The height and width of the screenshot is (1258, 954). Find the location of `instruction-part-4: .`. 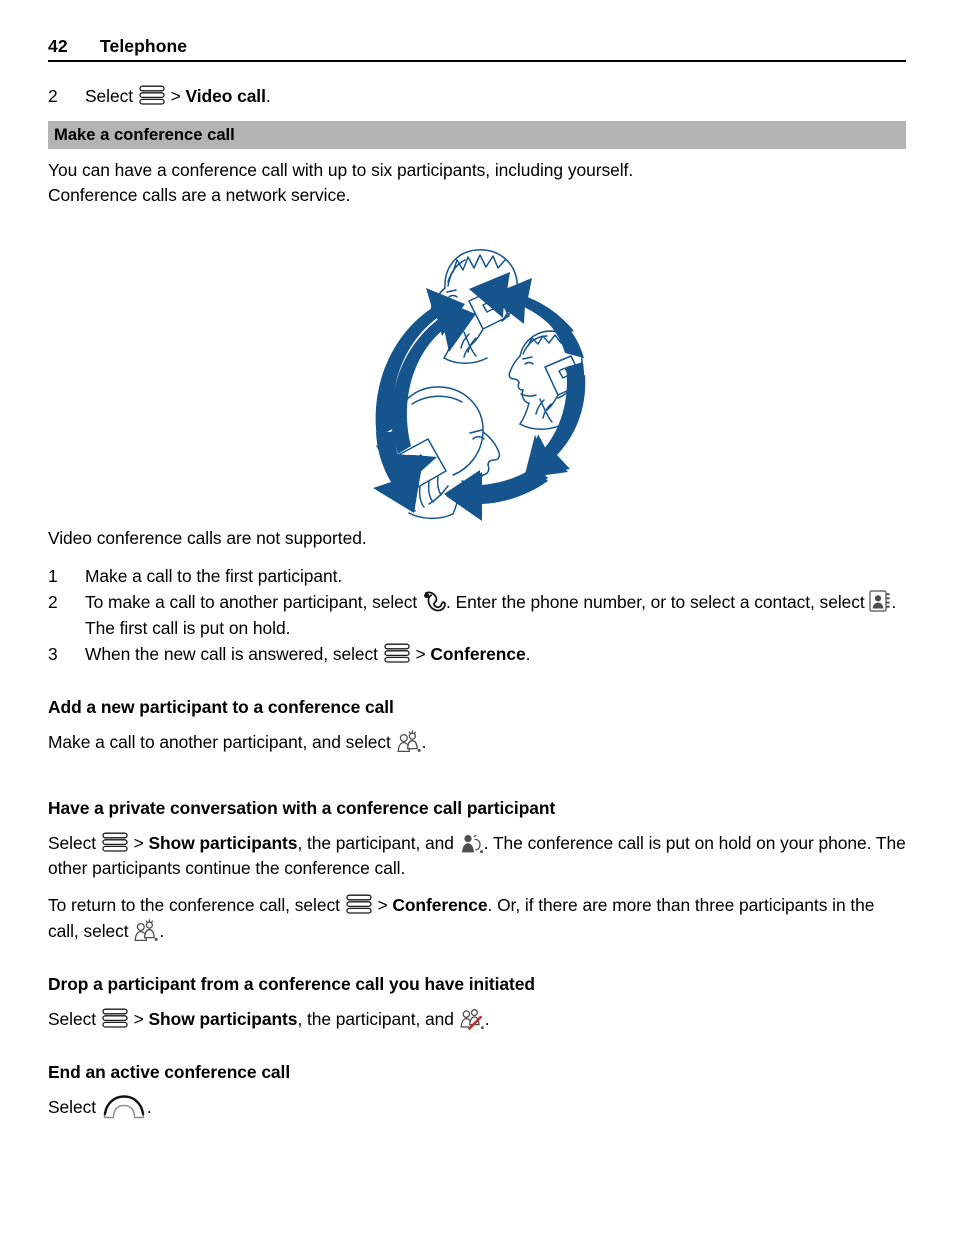

instruction-part-4: . is located at coordinates (487, 1019).